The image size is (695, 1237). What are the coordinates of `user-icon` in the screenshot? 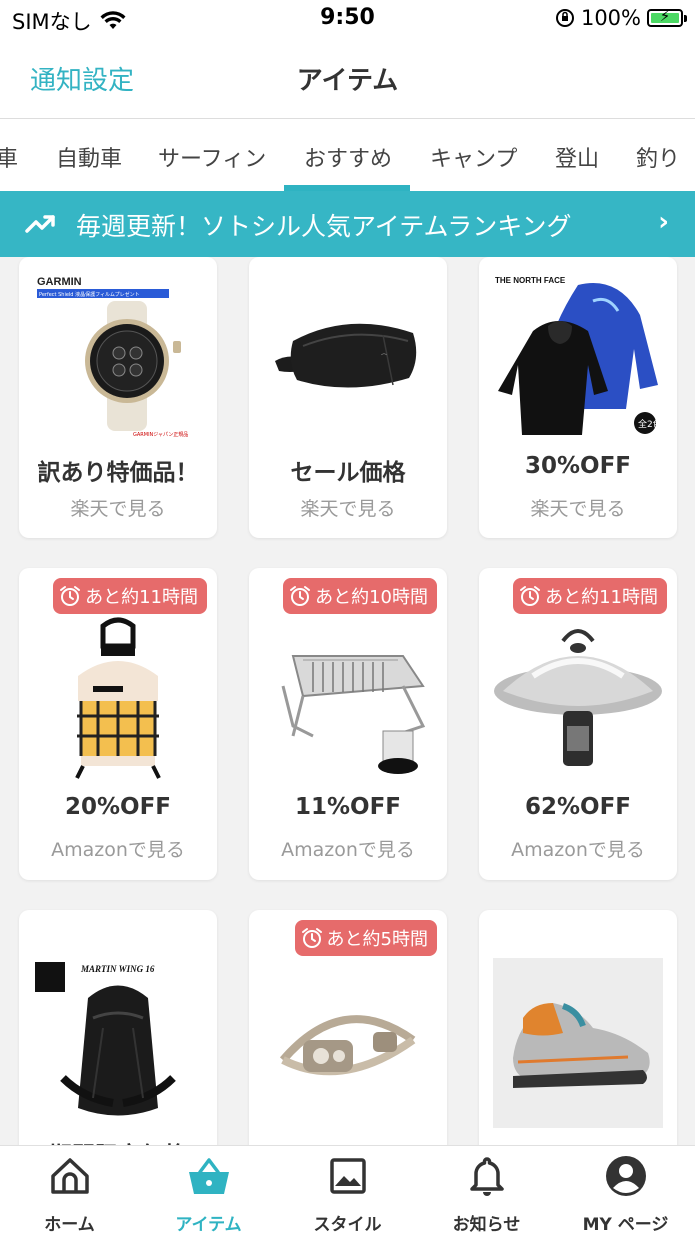 It's located at (625, 1176).